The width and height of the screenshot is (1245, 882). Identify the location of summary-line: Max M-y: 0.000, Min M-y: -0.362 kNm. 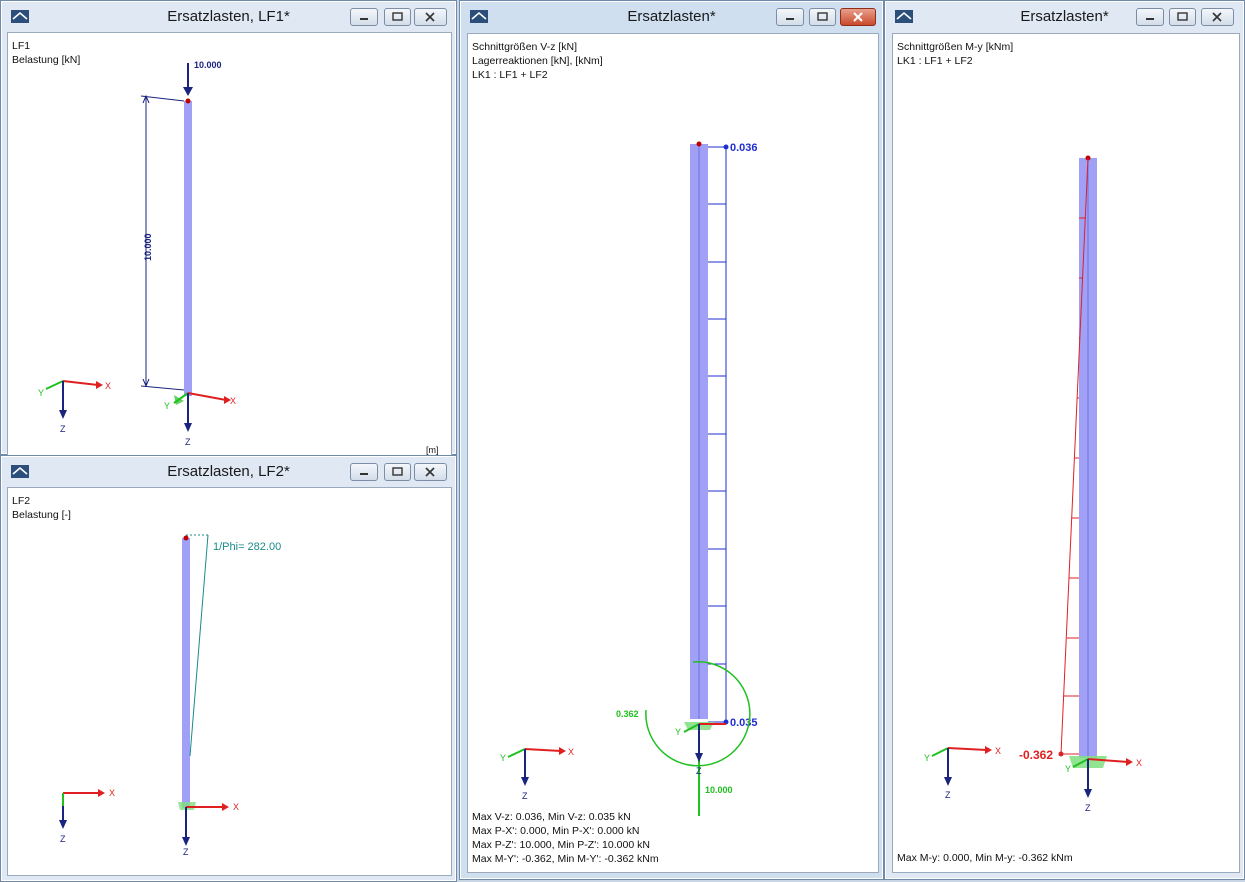
(985, 858).